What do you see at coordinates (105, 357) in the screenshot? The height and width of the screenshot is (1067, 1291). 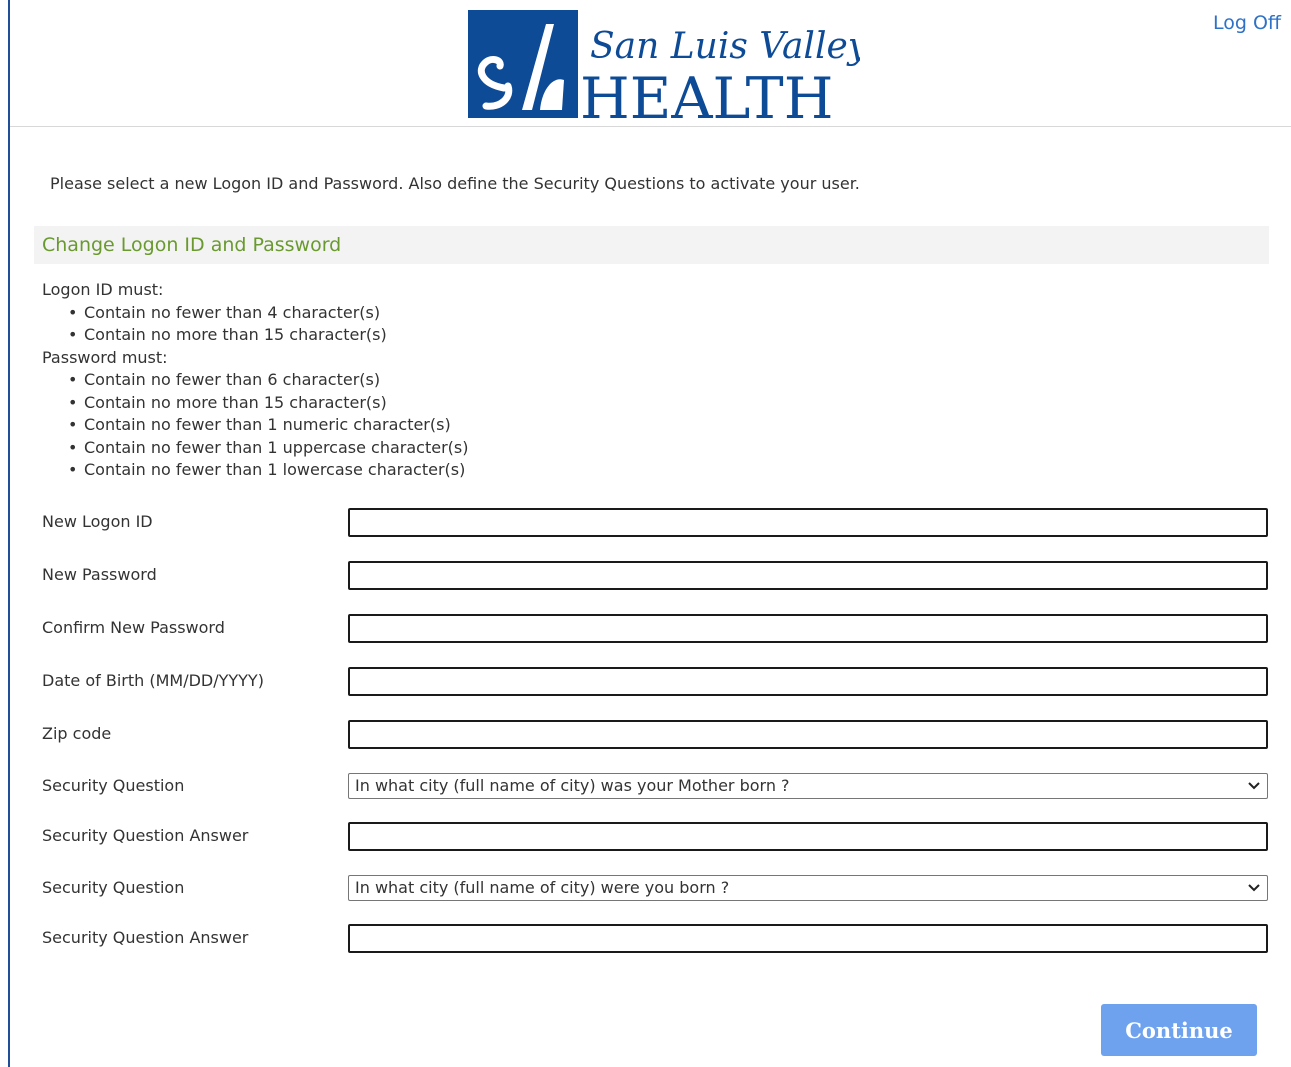 I see `password-rules-heading: Password must:` at bounding box center [105, 357].